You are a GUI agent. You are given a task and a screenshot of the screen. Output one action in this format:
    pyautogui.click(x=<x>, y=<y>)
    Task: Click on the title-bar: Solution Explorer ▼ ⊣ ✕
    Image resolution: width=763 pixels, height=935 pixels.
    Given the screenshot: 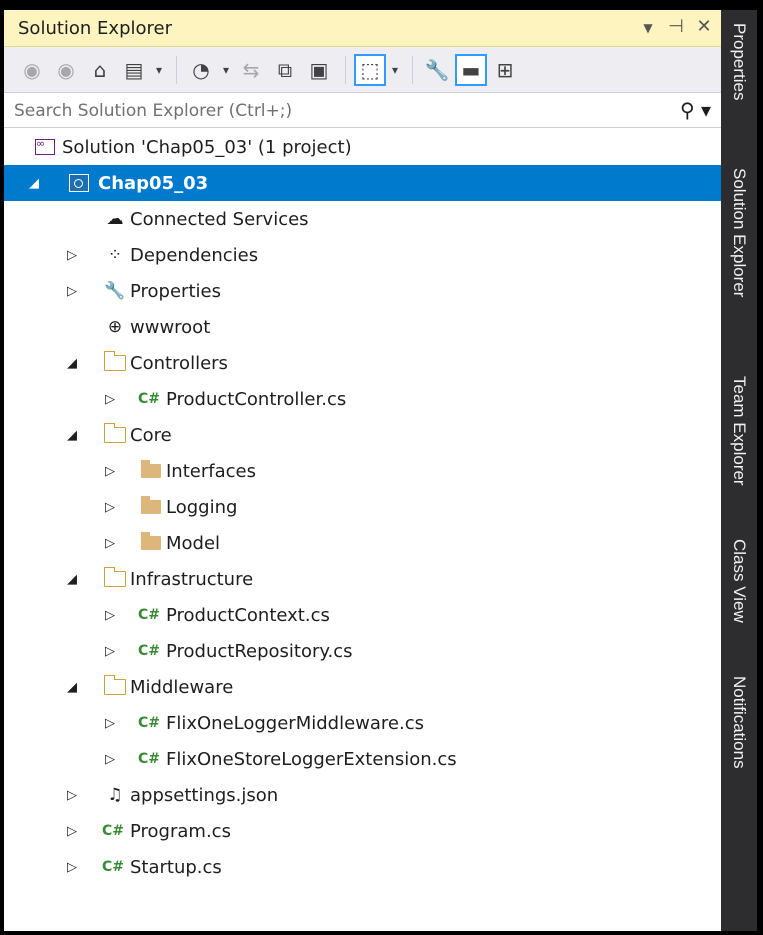 What is the action you would take?
    pyautogui.click(x=362, y=28)
    